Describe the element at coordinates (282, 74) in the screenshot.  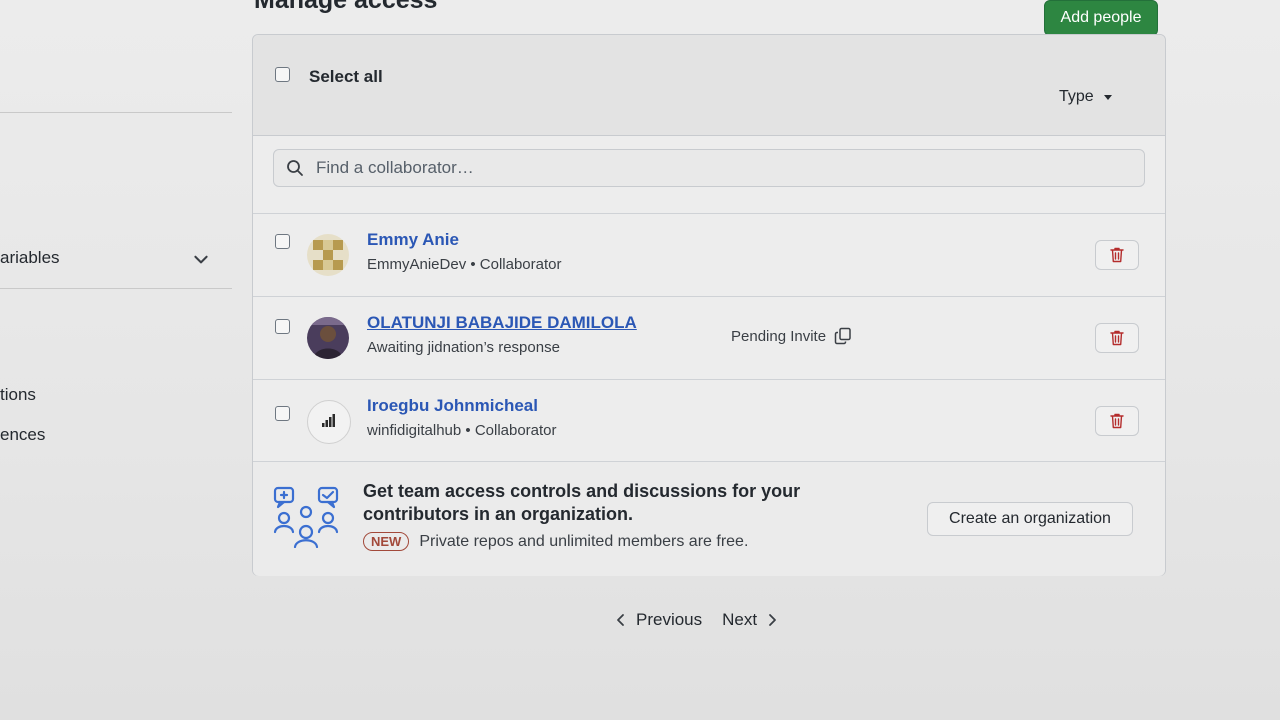
I see `select-all-checkbox` at that location.